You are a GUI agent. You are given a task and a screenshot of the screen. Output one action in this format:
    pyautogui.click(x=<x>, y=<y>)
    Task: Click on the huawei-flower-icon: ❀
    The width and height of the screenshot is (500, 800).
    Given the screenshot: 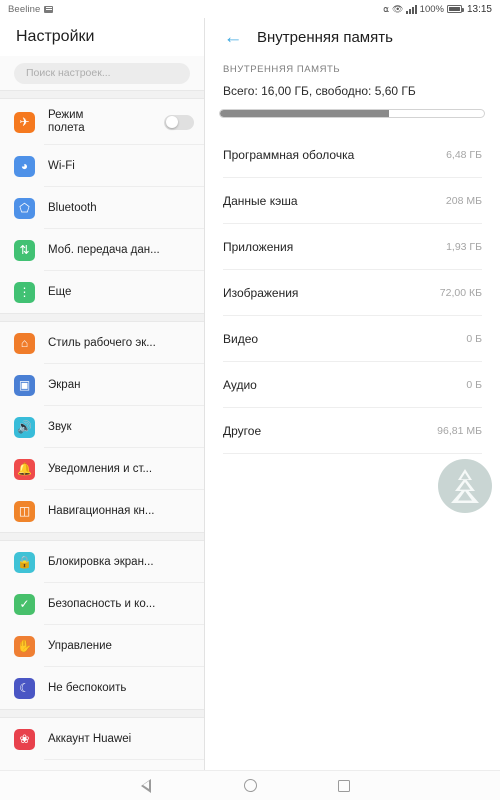 What is the action you would take?
    pyautogui.click(x=24, y=739)
    